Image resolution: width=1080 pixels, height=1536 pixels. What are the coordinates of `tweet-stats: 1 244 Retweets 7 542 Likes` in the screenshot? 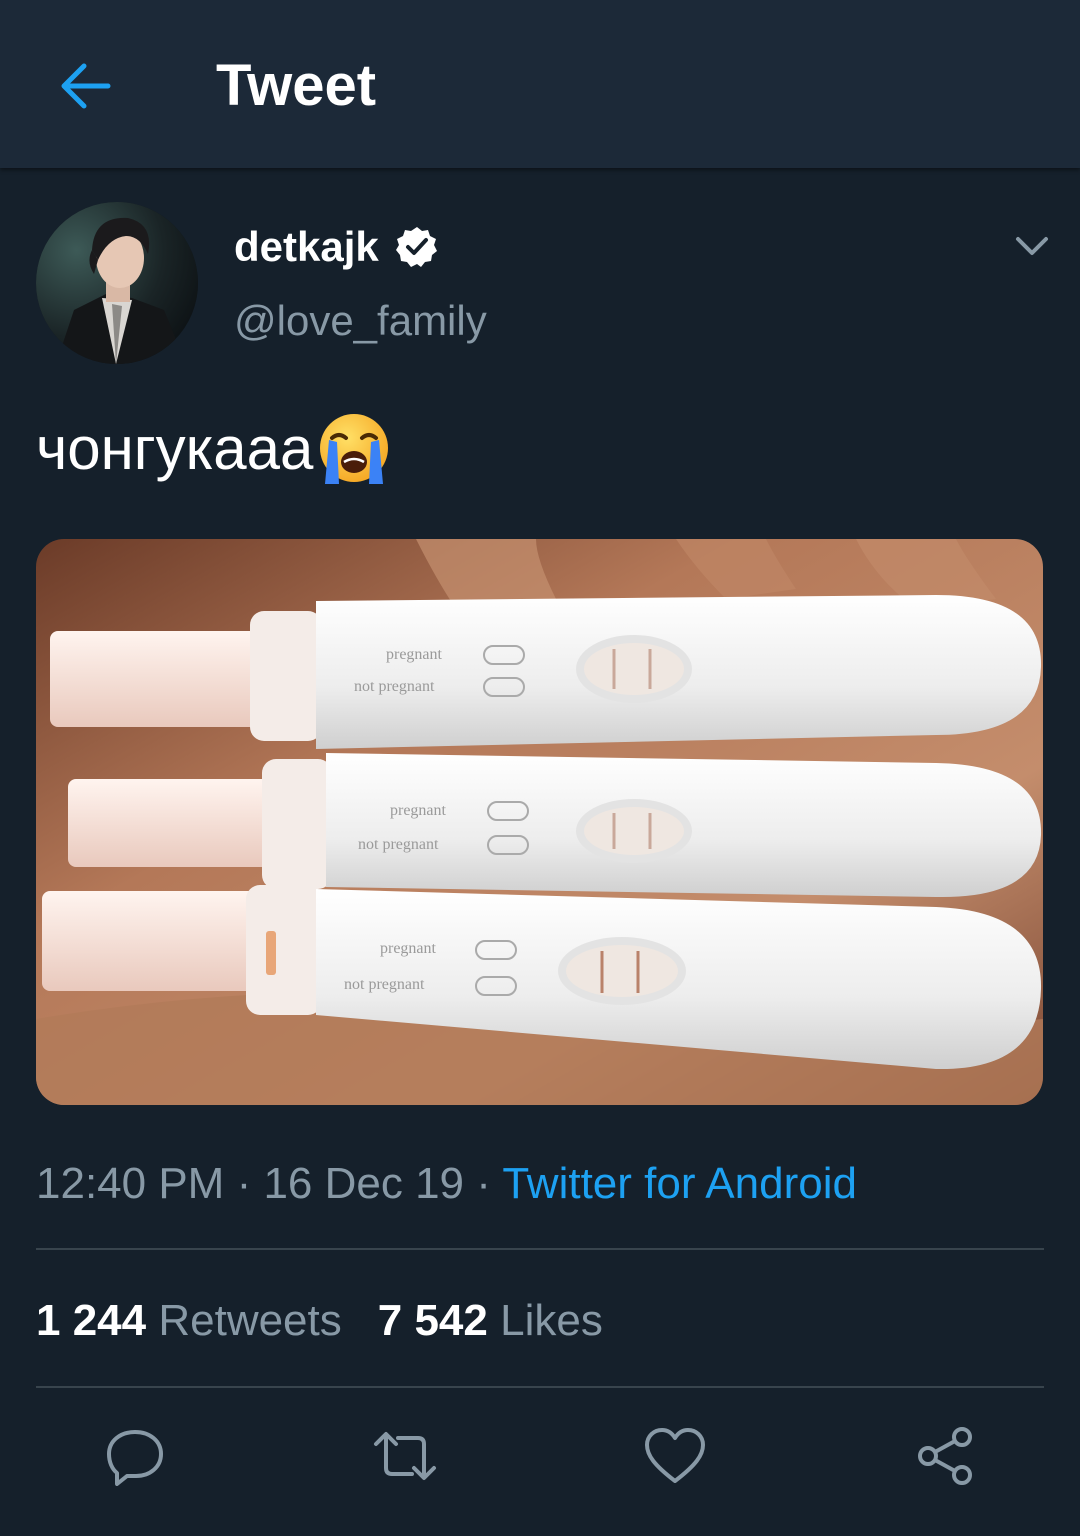 It's located at (319, 1321).